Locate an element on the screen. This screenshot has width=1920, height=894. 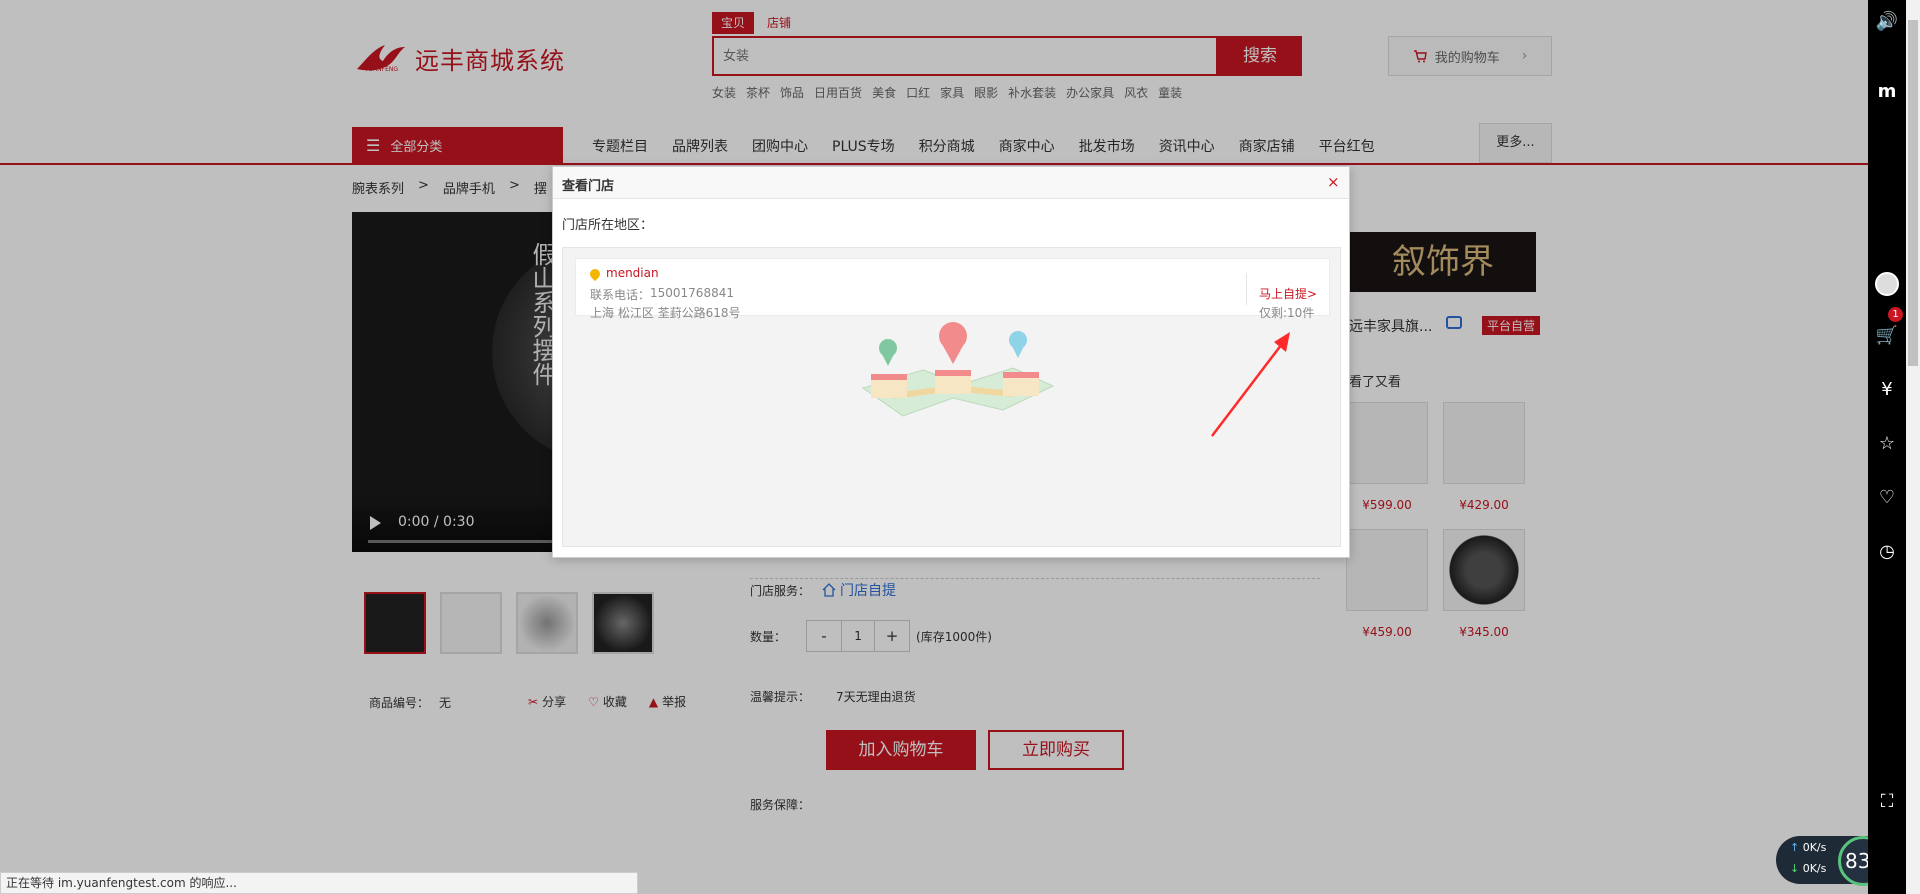
cart-icon: 🛒 is located at coordinates (1887, 336).